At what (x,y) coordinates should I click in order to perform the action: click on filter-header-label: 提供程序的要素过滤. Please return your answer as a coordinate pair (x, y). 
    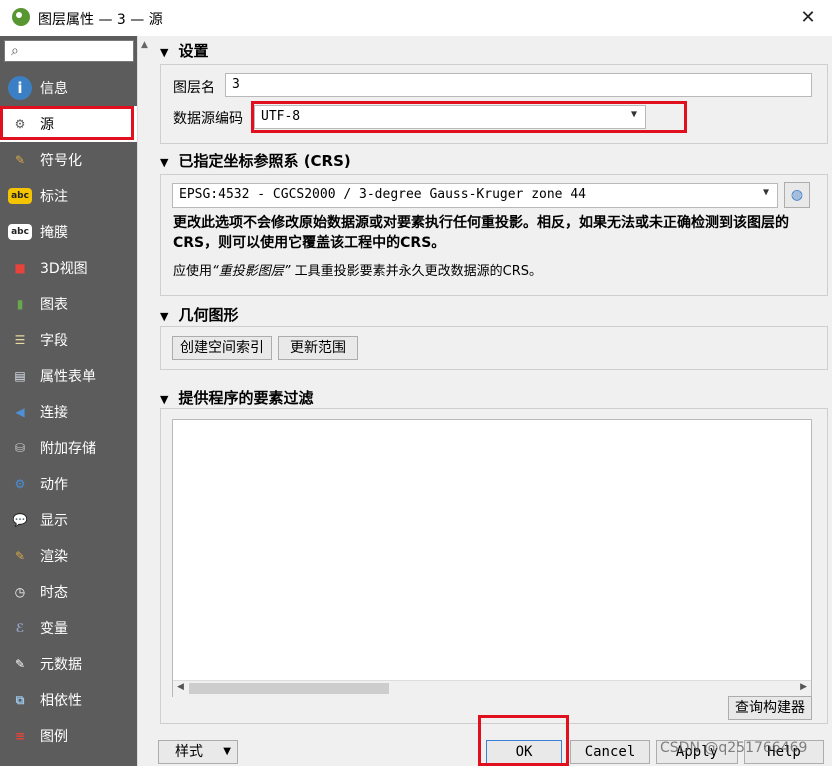
    Looking at the image, I should click on (246, 398).